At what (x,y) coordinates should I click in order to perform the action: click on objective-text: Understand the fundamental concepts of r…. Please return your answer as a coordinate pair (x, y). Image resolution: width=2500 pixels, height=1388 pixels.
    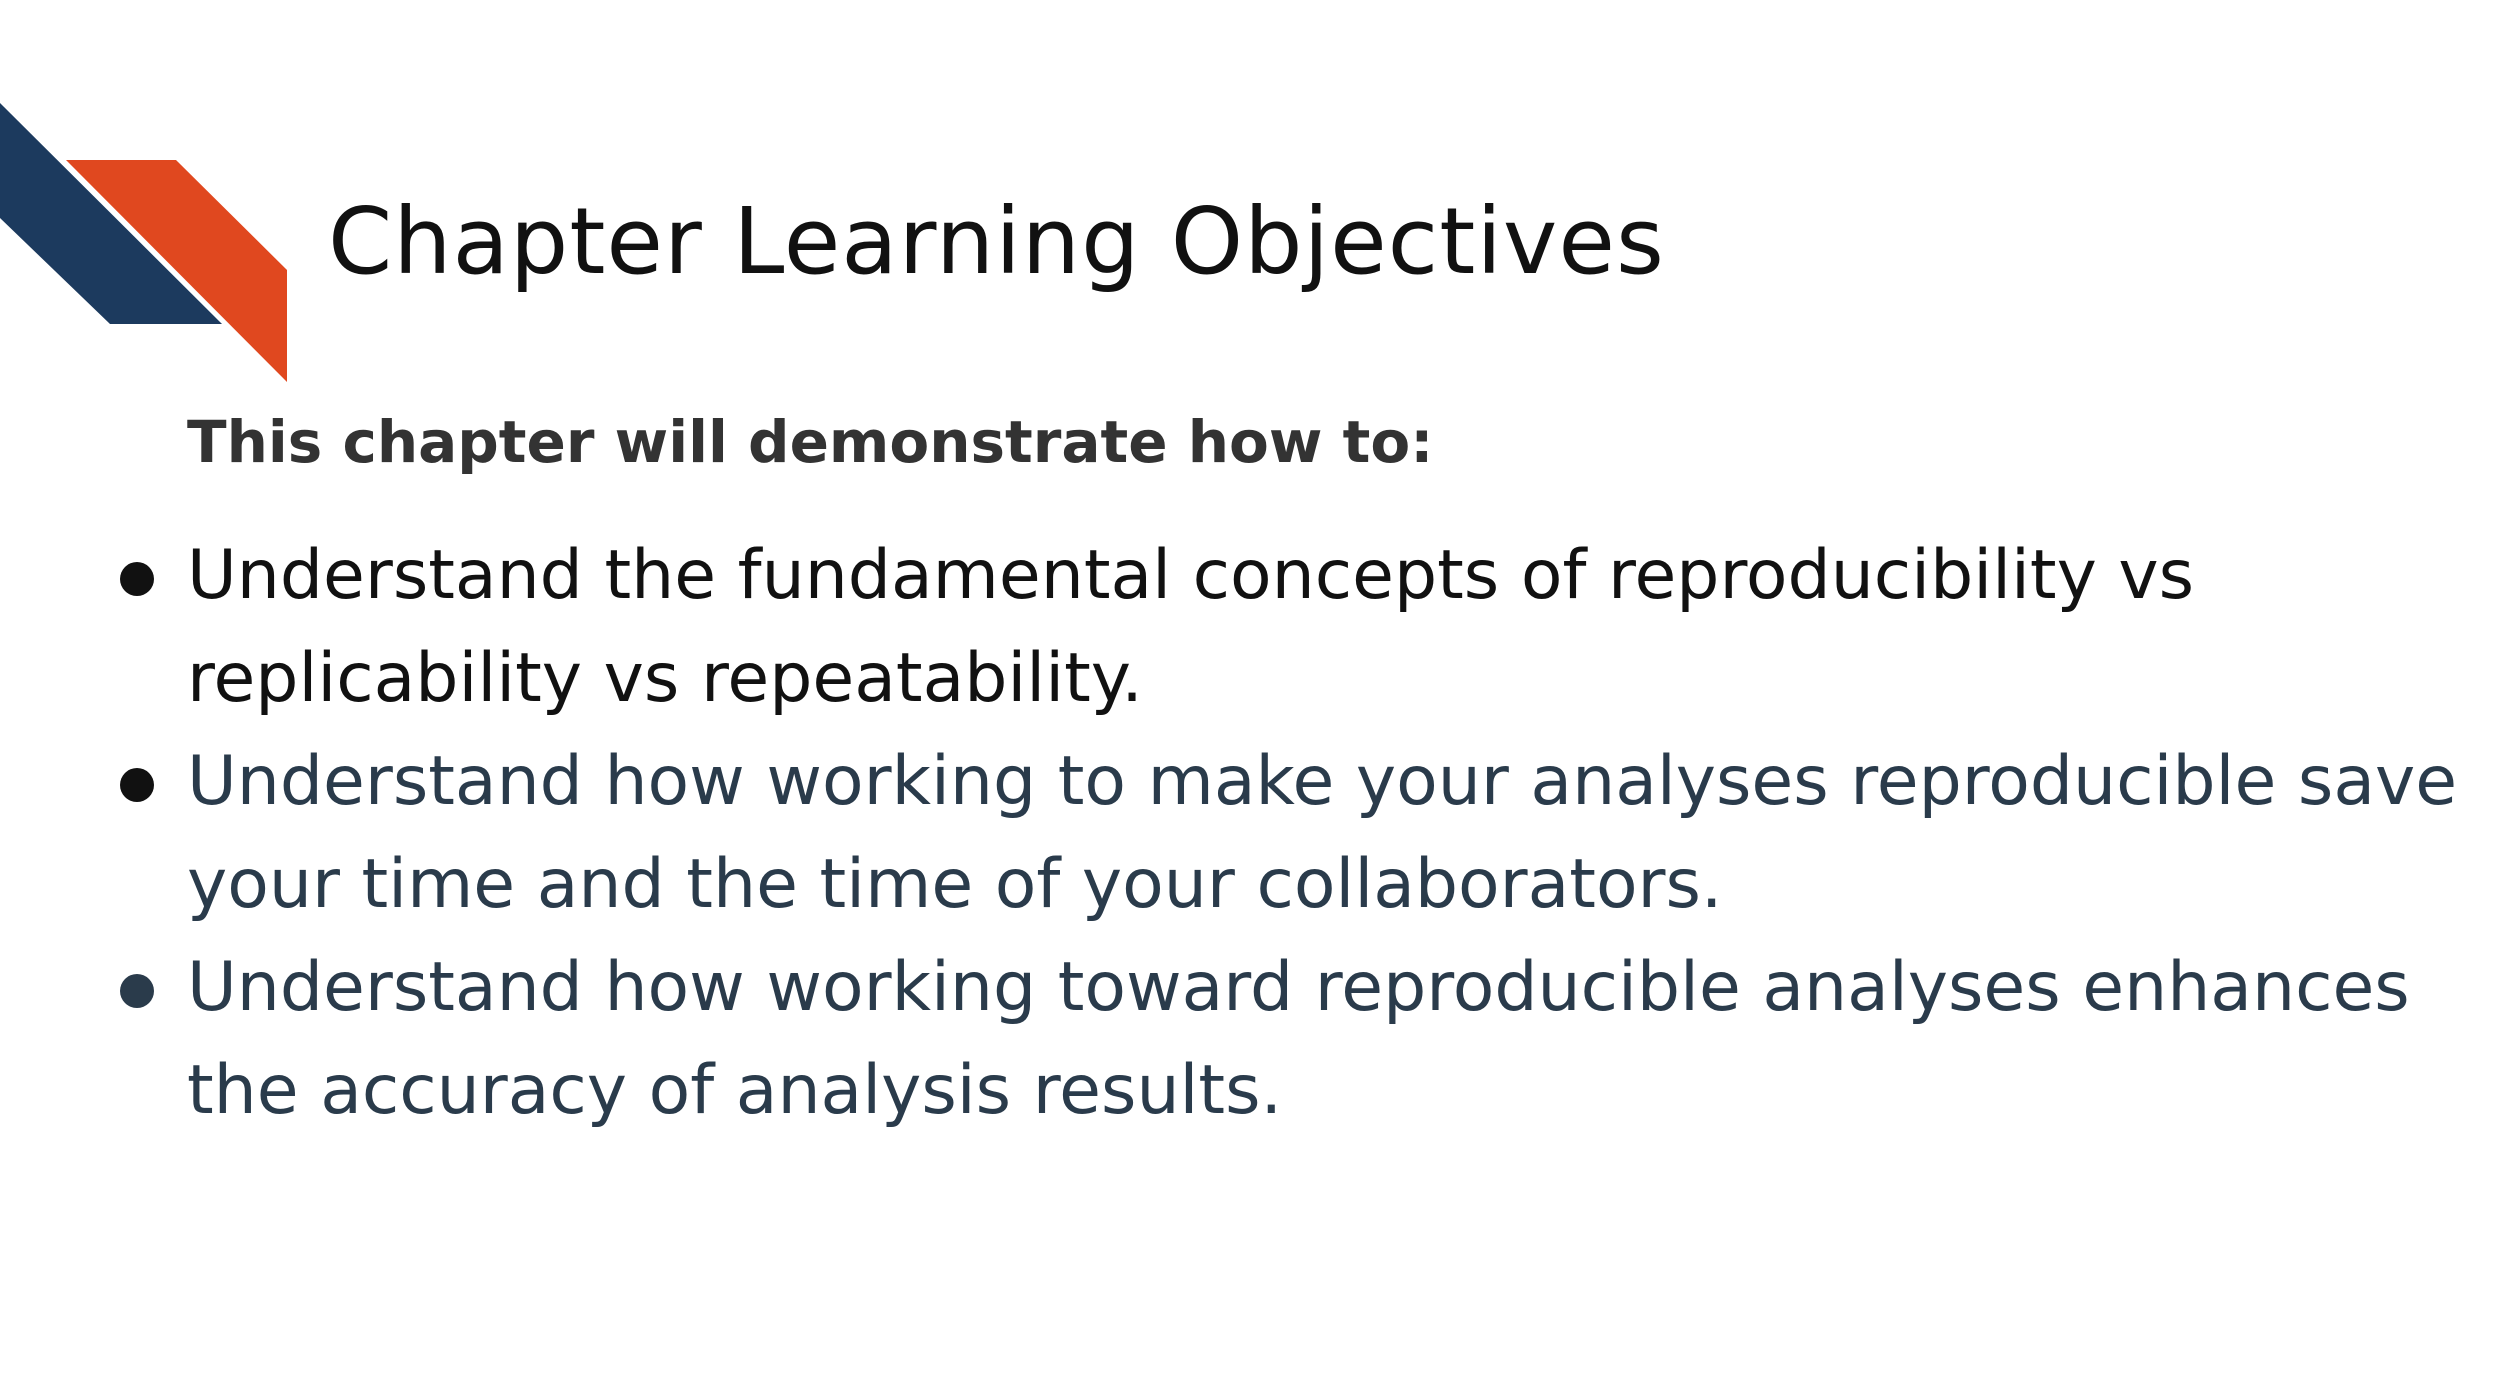
    Looking at the image, I should click on (1191, 627).